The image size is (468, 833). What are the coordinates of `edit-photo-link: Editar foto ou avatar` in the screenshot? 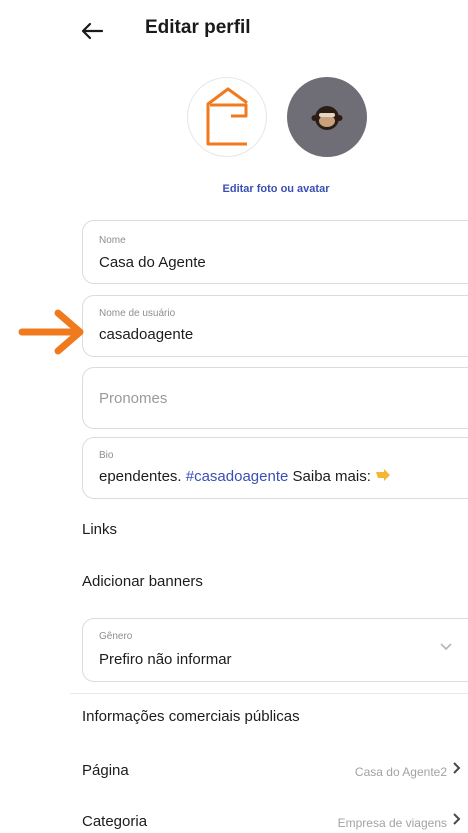 It's located at (234, 189).